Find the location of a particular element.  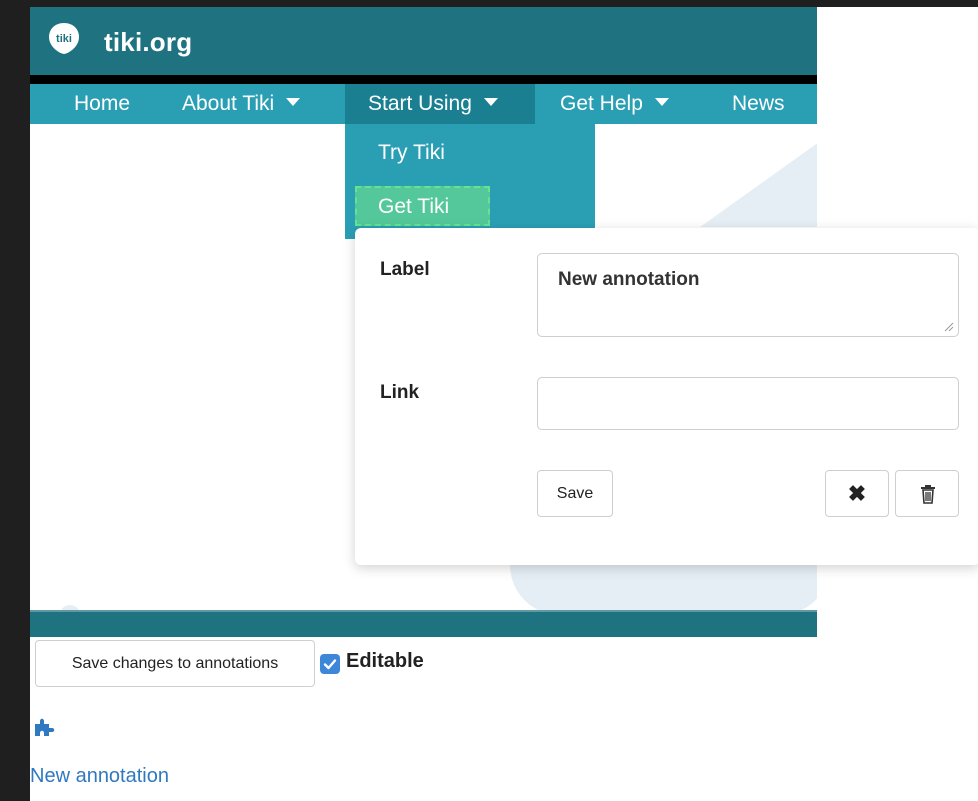

delete-button is located at coordinates (927, 493).